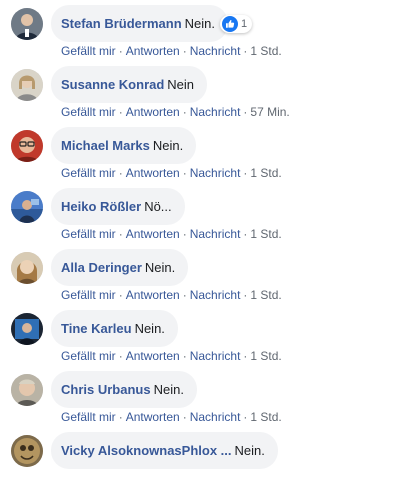 The height and width of the screenshot is (493, 408). What do you see at coordinates (112, 84) in the screenshot?
I see `comment-author: Susanne Konrad` at bounding box center [112, 84].